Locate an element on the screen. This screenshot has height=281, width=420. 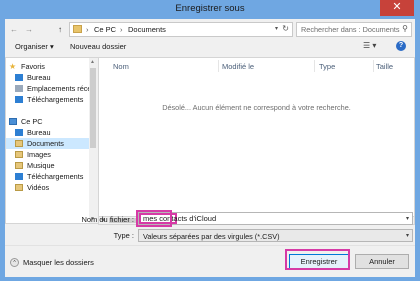
recent-icon is located at coordinates (19, 88).